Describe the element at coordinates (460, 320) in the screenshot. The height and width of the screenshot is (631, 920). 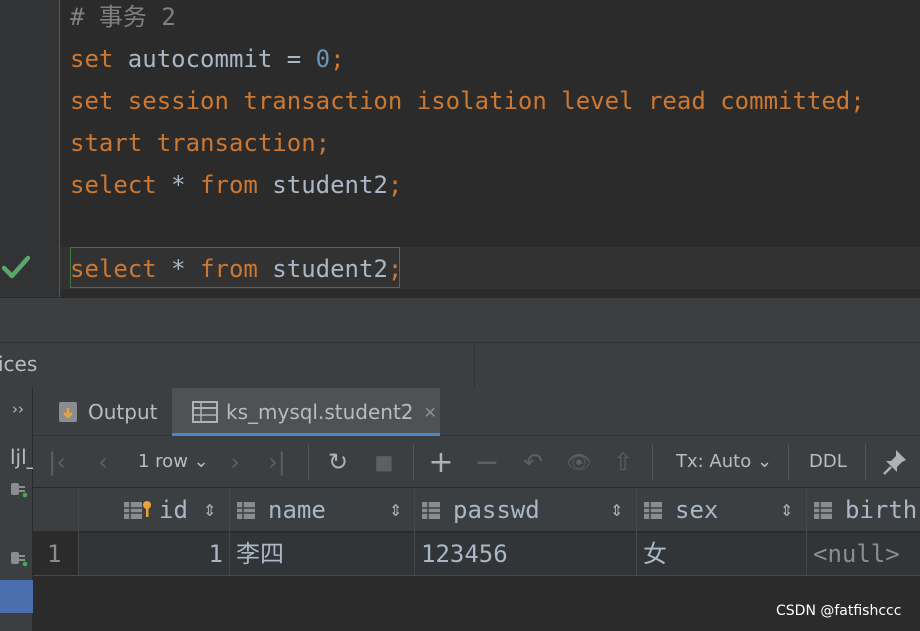
I see `editor-panel-splitter` at that location.